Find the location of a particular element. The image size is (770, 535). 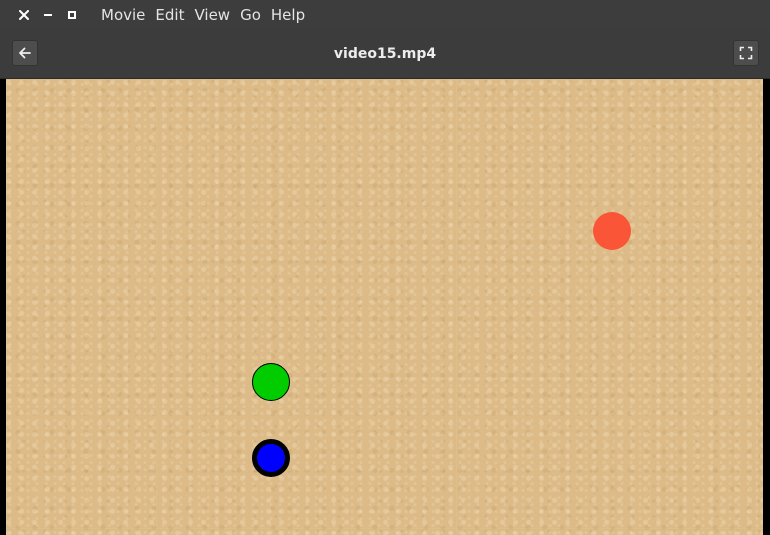

arrow-left-icon is located at coordinates (25, 53).